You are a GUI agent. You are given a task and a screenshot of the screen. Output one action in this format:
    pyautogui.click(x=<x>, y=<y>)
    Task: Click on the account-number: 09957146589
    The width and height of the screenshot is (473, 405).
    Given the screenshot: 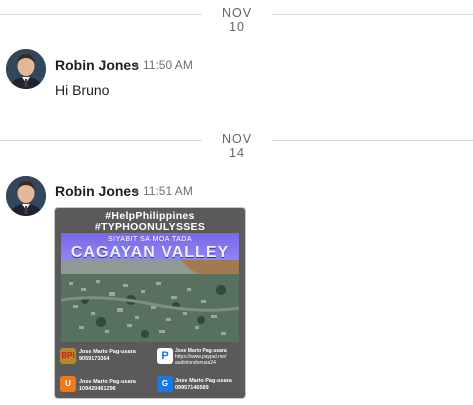 What is the action you would take?
    pyautogui.click(x=192, y=387)
    